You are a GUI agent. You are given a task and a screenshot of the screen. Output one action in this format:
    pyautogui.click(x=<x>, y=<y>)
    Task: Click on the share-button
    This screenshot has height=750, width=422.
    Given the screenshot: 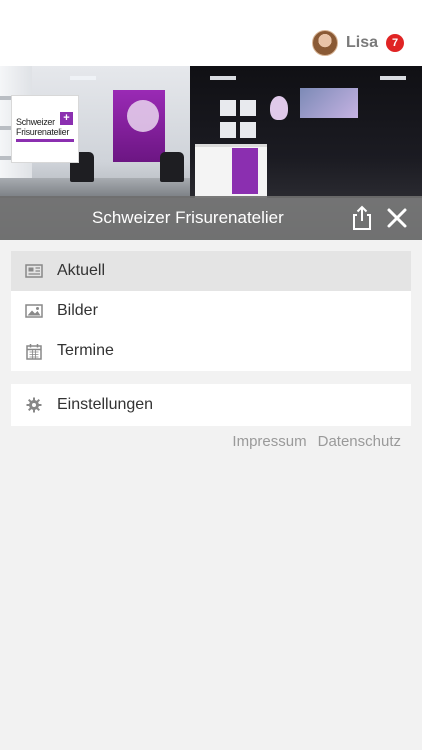 What is the action you would take?
    pyautogui.click(x=362, y=218)
    